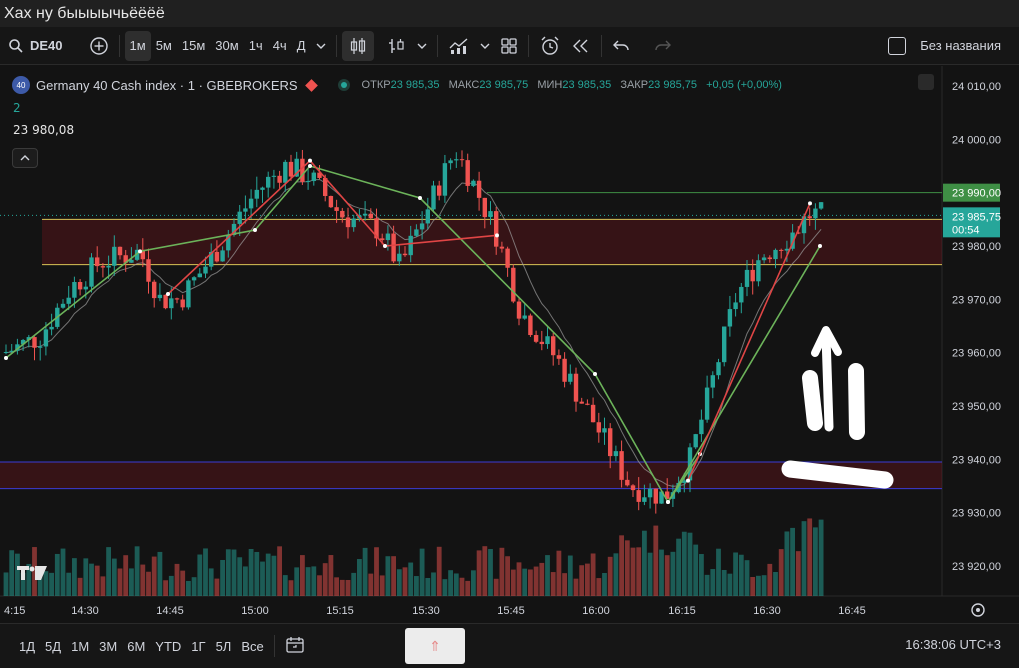  I want to click on scroll-to-top-button: ⇑, so click(435, 646).